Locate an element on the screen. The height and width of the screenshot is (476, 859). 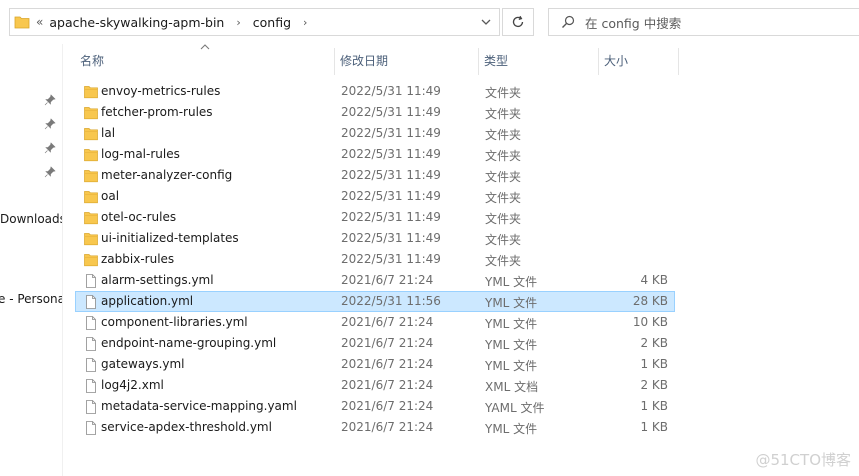
folder-row: otel-oc-rules 2022/5/31 11:49 文件夹 is located at coordinates (375, 217).